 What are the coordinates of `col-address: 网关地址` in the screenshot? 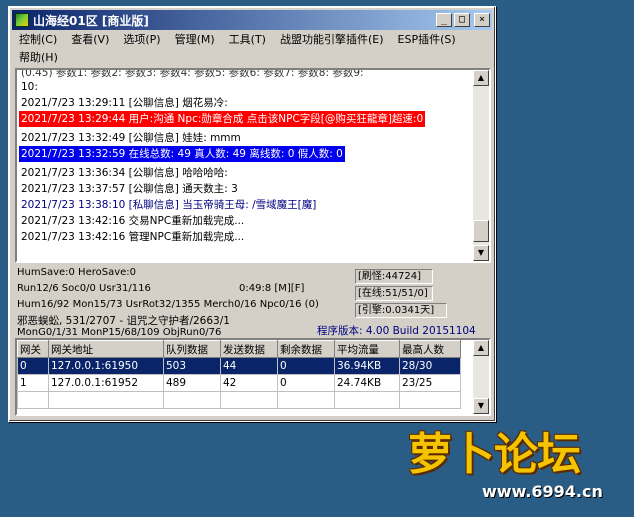 It's located at (106, 349).